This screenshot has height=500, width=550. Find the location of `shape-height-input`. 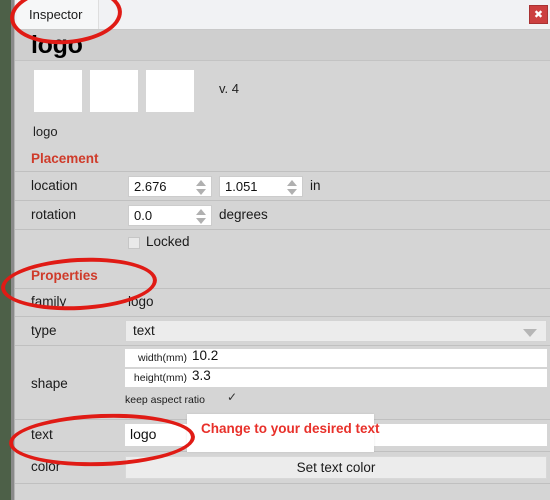

shape-height-input is located at coordinates (336, 378).